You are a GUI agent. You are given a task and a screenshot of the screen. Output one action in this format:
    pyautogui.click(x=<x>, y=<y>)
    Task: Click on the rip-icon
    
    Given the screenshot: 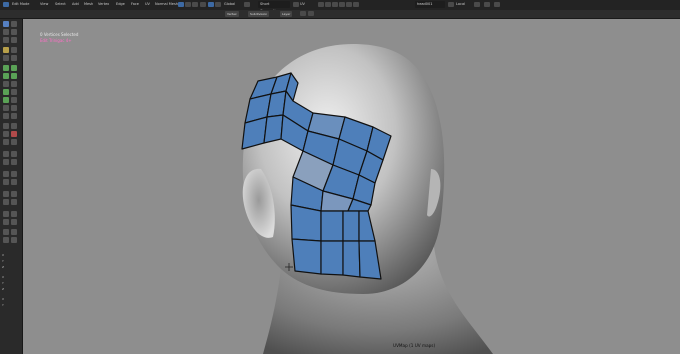 What is the action you would take?
    pyautogui.click(x=14, y=108)
    